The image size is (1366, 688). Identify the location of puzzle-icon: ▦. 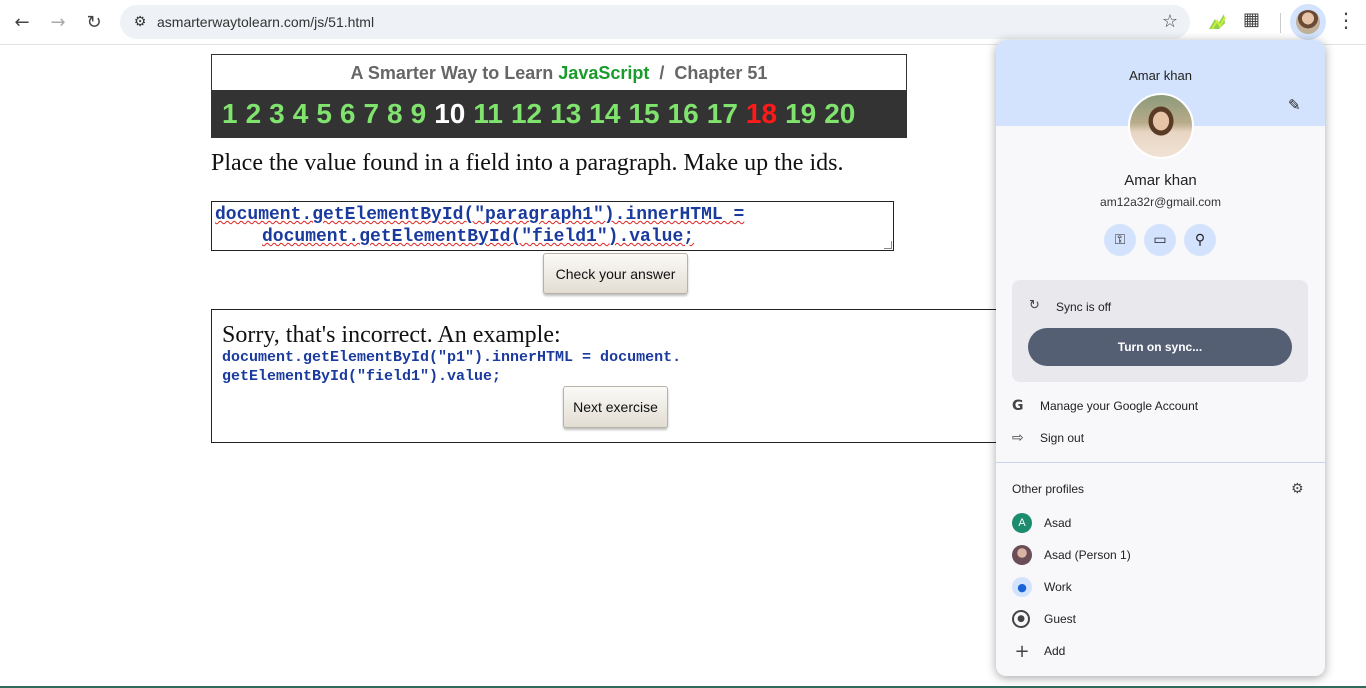
(1251, 19).